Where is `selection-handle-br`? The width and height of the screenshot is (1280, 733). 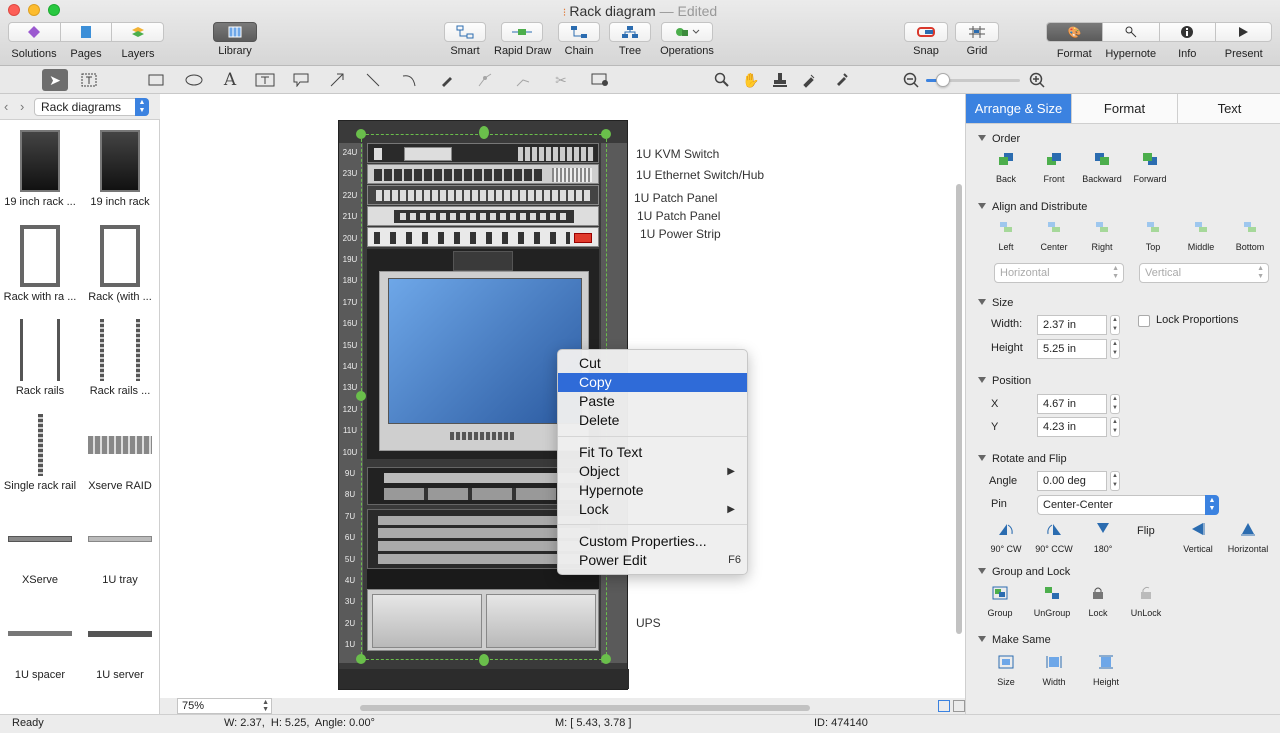 selection-handle-br is located at coordinates (606, 659).